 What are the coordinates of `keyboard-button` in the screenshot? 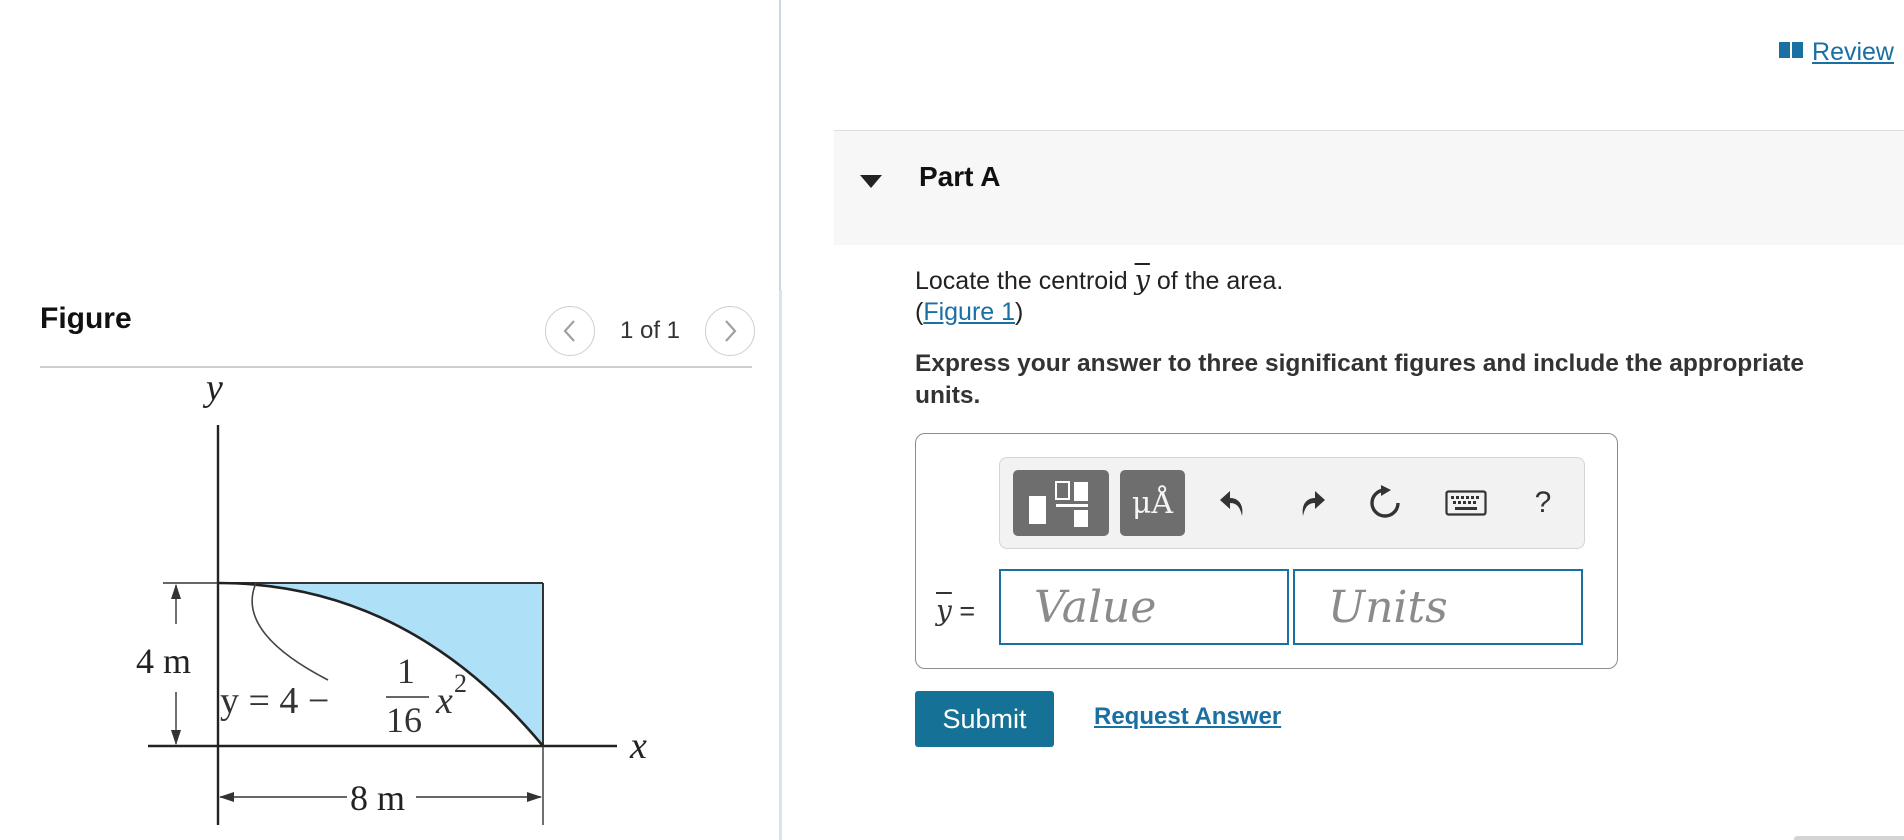 It's located at (1466, 503).